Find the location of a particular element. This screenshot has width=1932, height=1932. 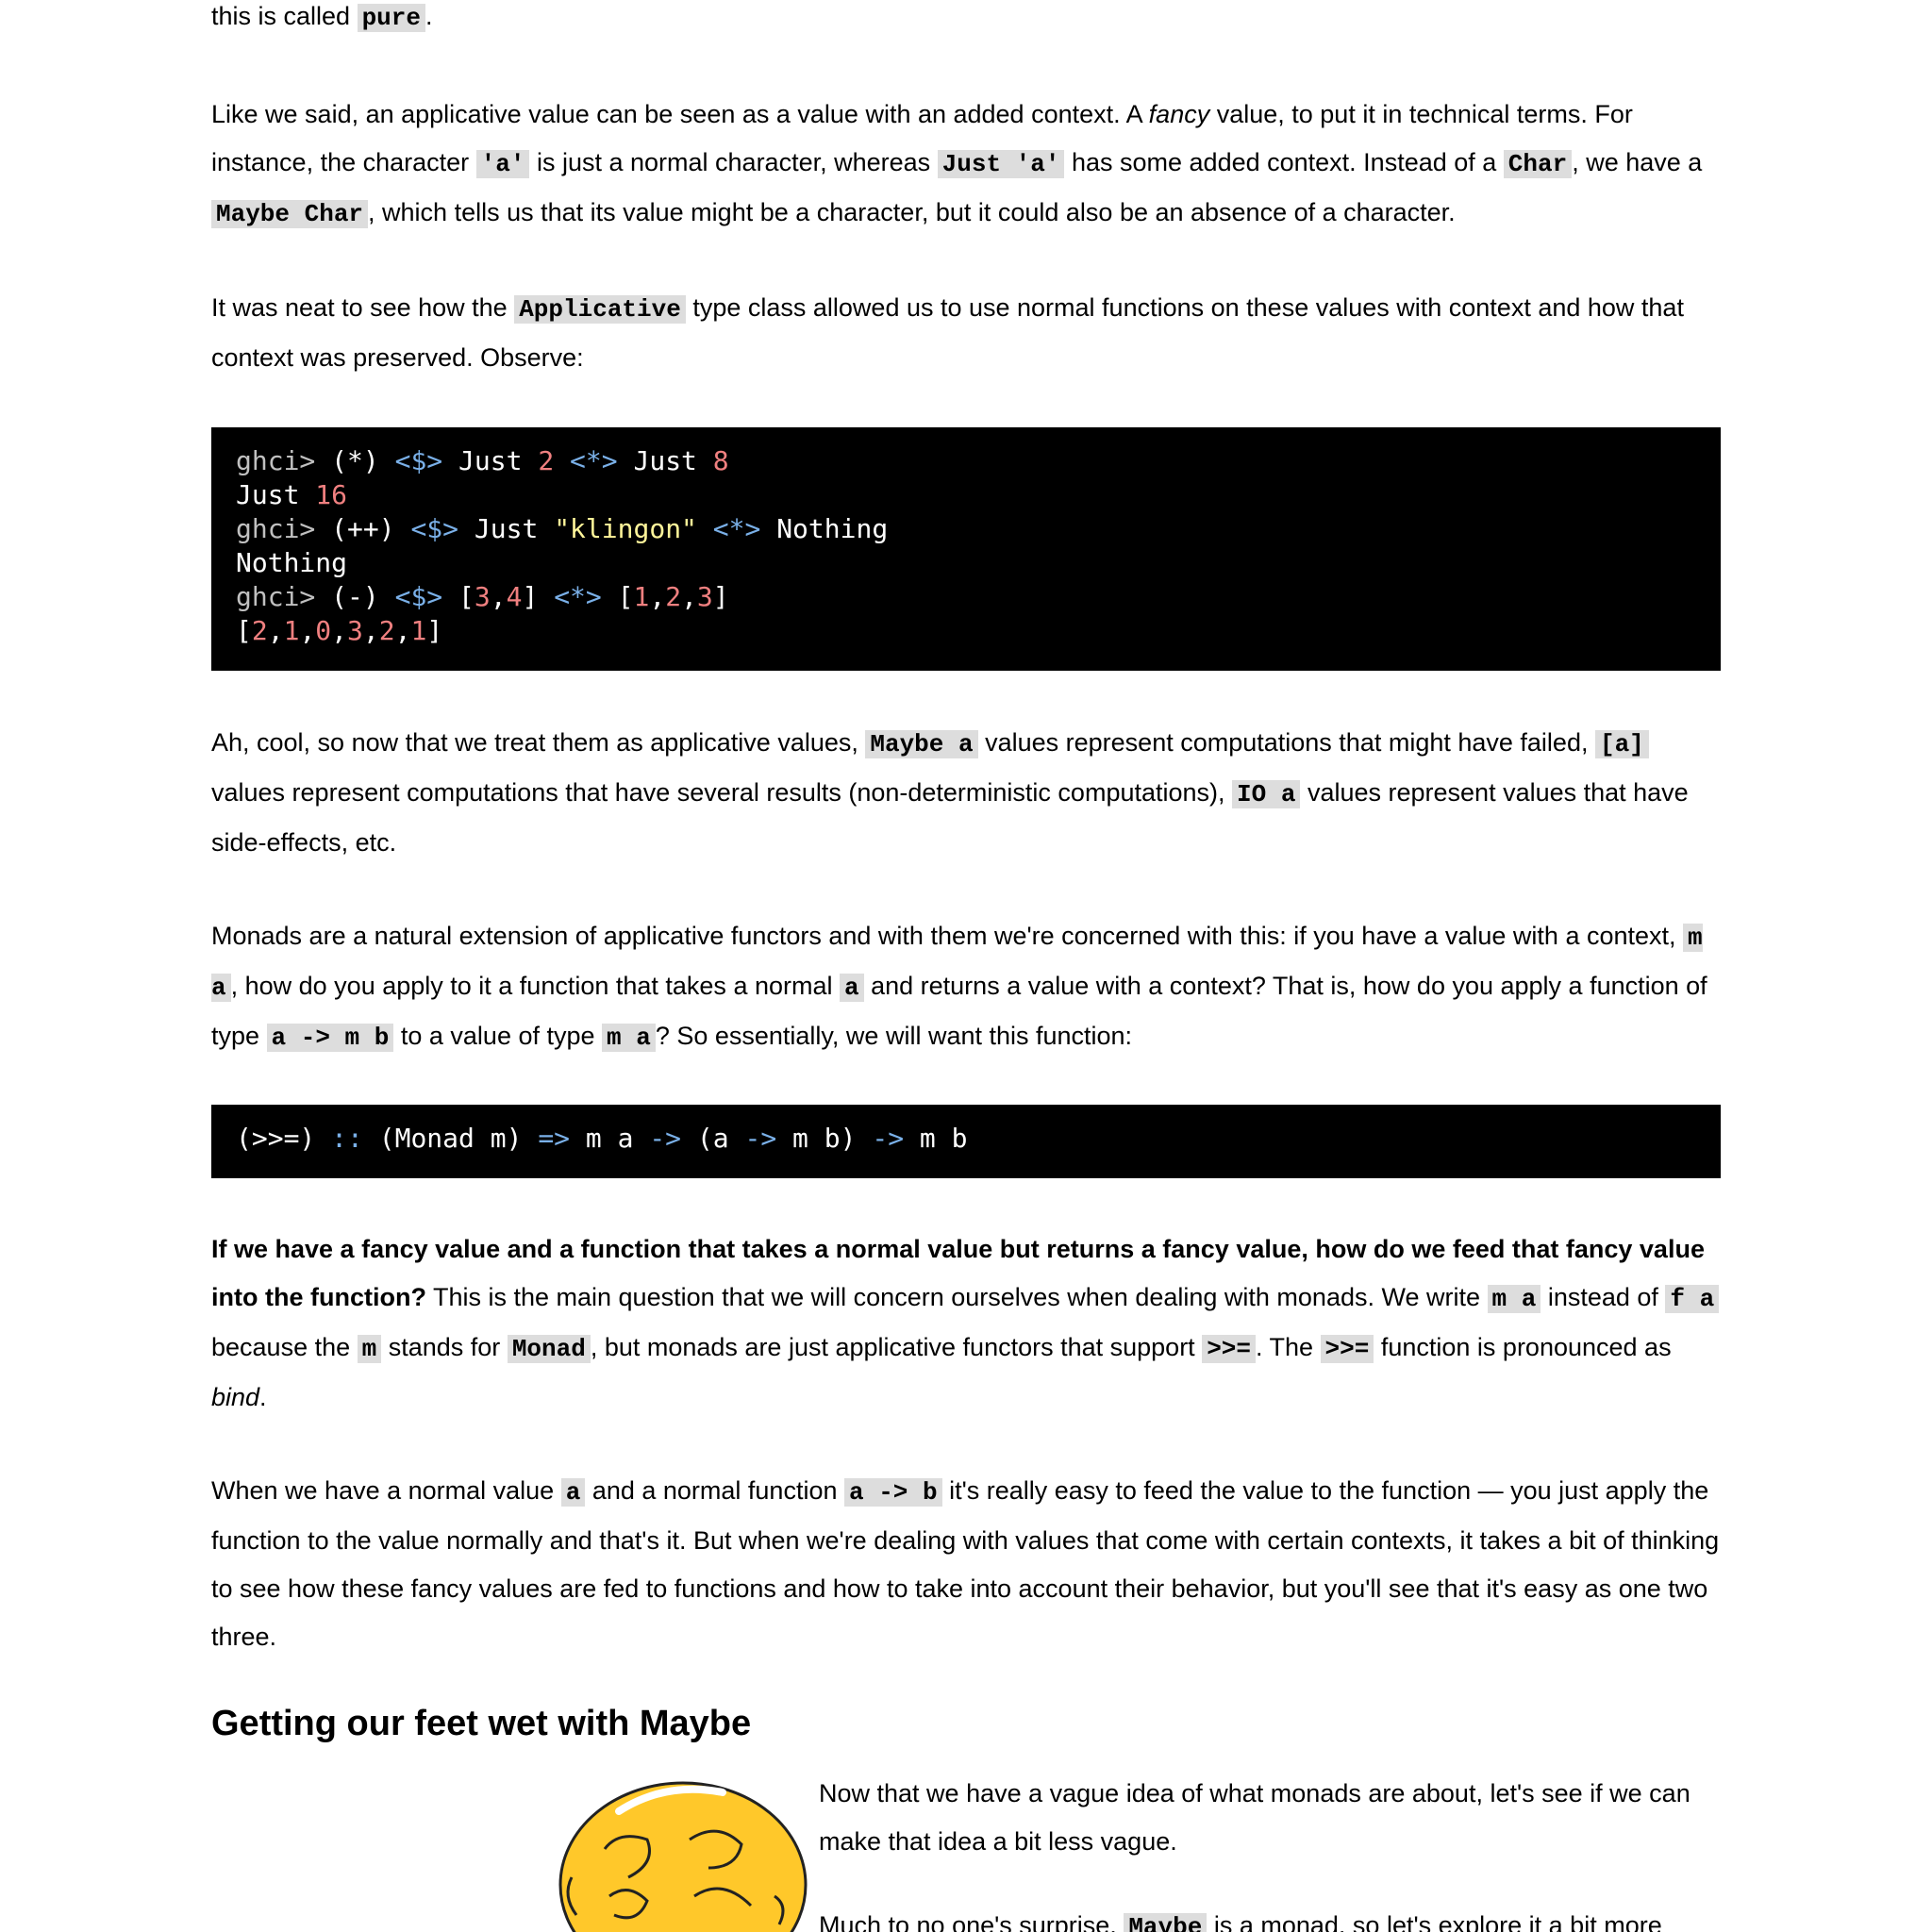

inline-code: f a is located at coordinates (1692, 1299).